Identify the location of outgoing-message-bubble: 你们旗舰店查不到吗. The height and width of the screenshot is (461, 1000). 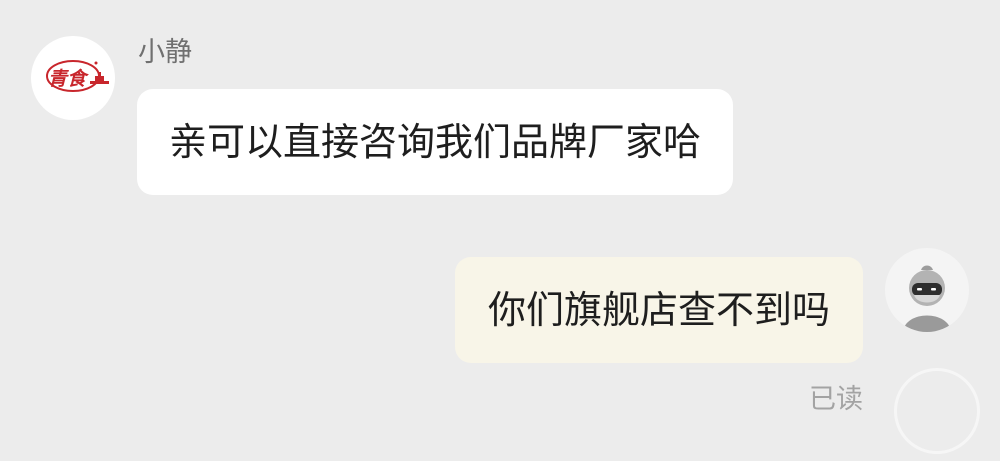
(658, 310).